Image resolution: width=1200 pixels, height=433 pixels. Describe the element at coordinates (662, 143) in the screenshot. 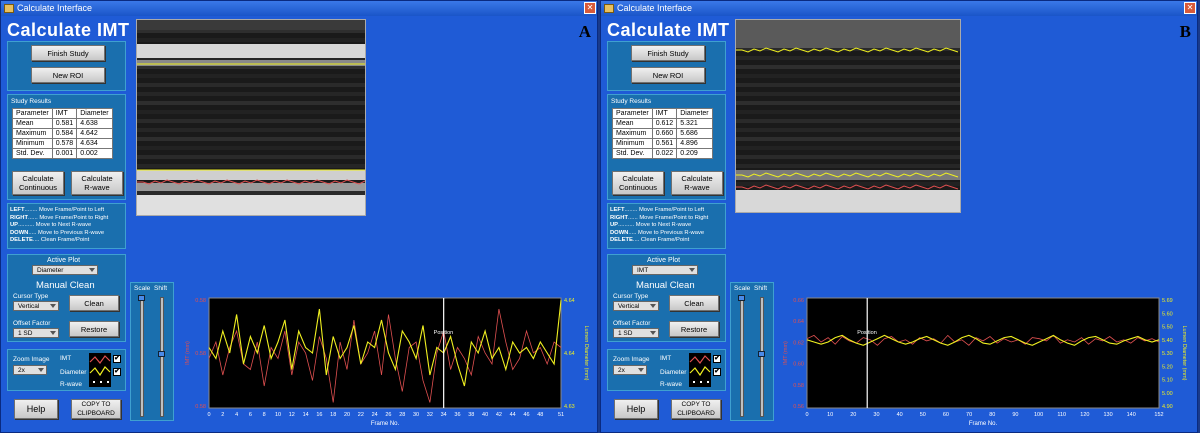

I see `results-row: Minimum 0.561 4.896` at that location.